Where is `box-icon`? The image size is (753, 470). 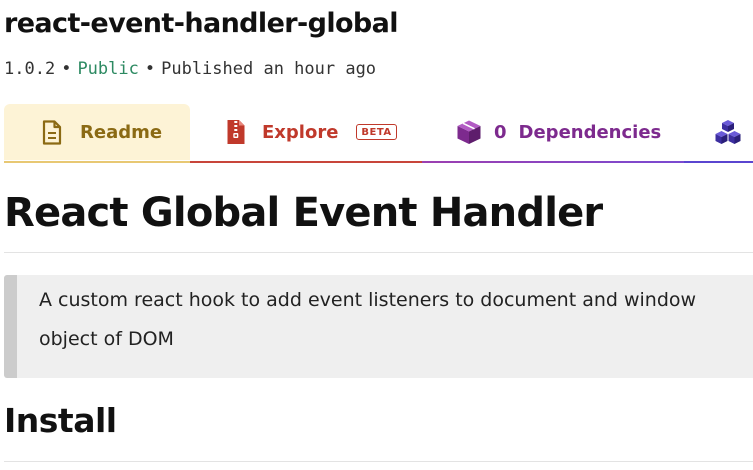 box-icon is located at coordinates (469, 132).